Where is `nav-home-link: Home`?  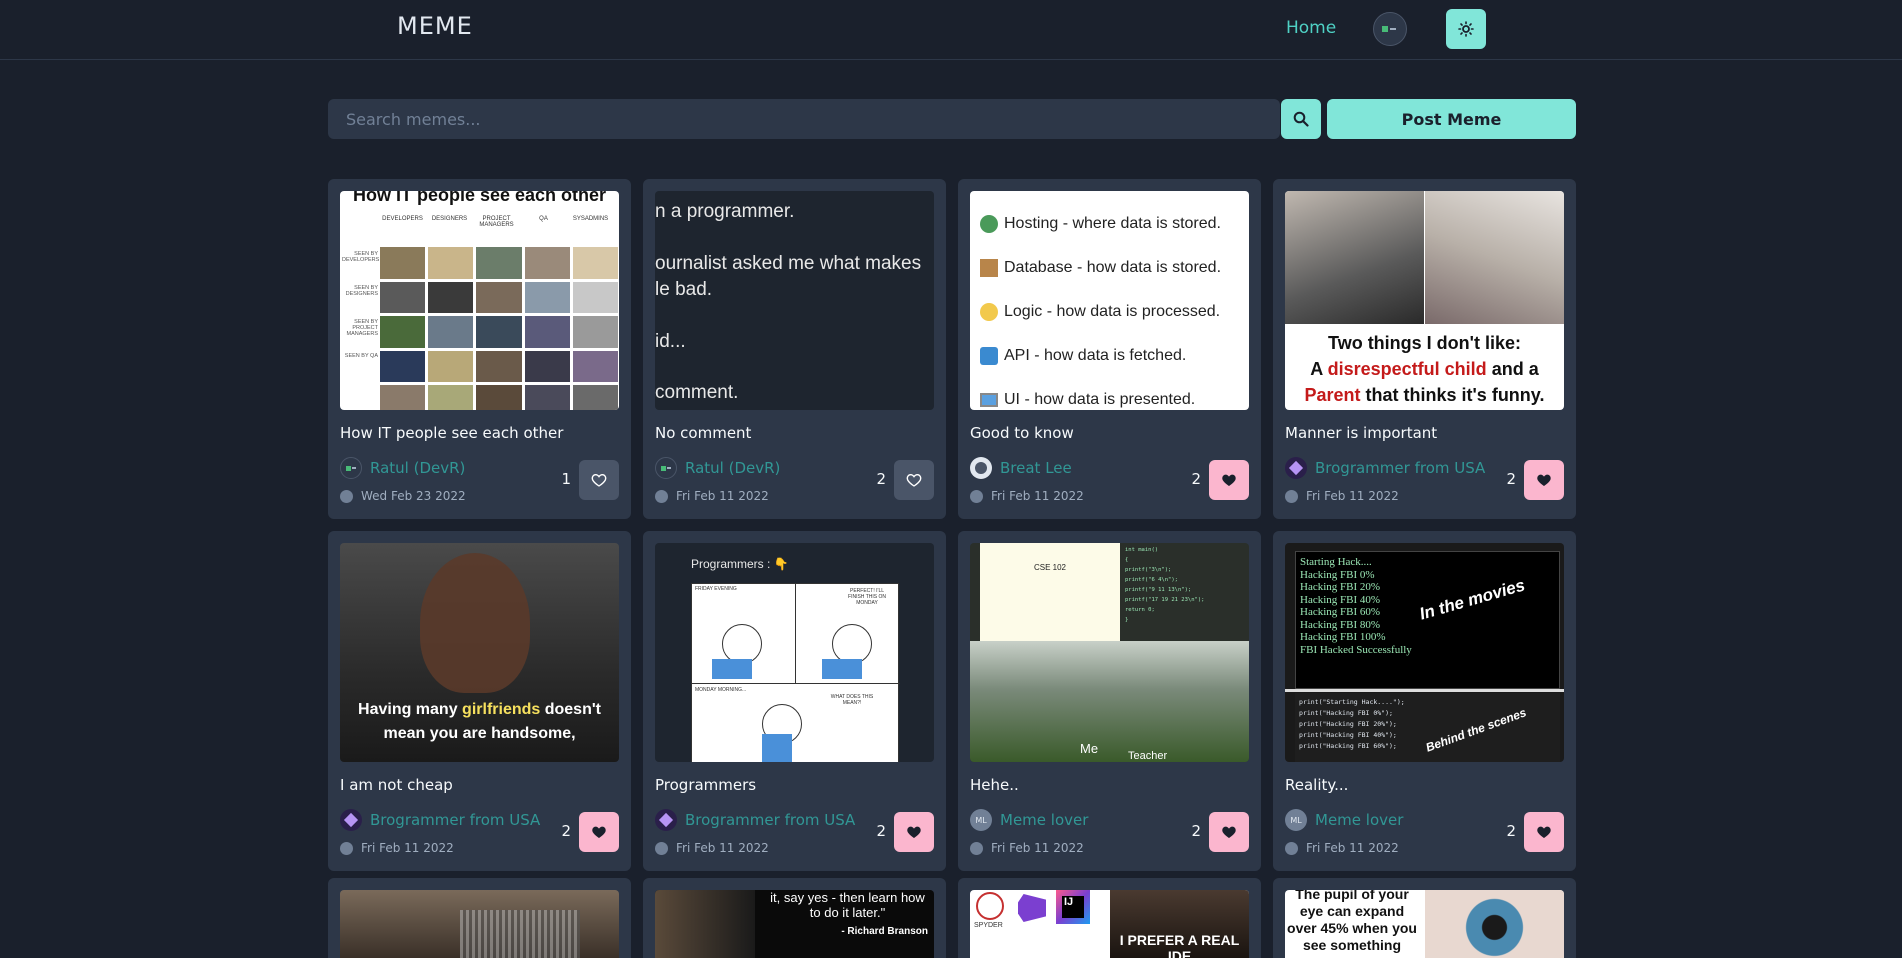 nav-home-link: Home is located at coordinates (1311, 28).